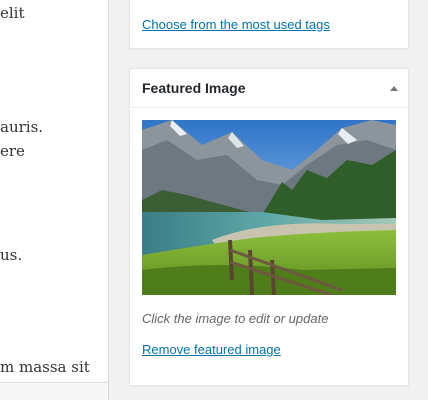  Describe the element at coordinates (269, 88) in the screenshot. I see `featured-image-header: Featured Image` at that location.